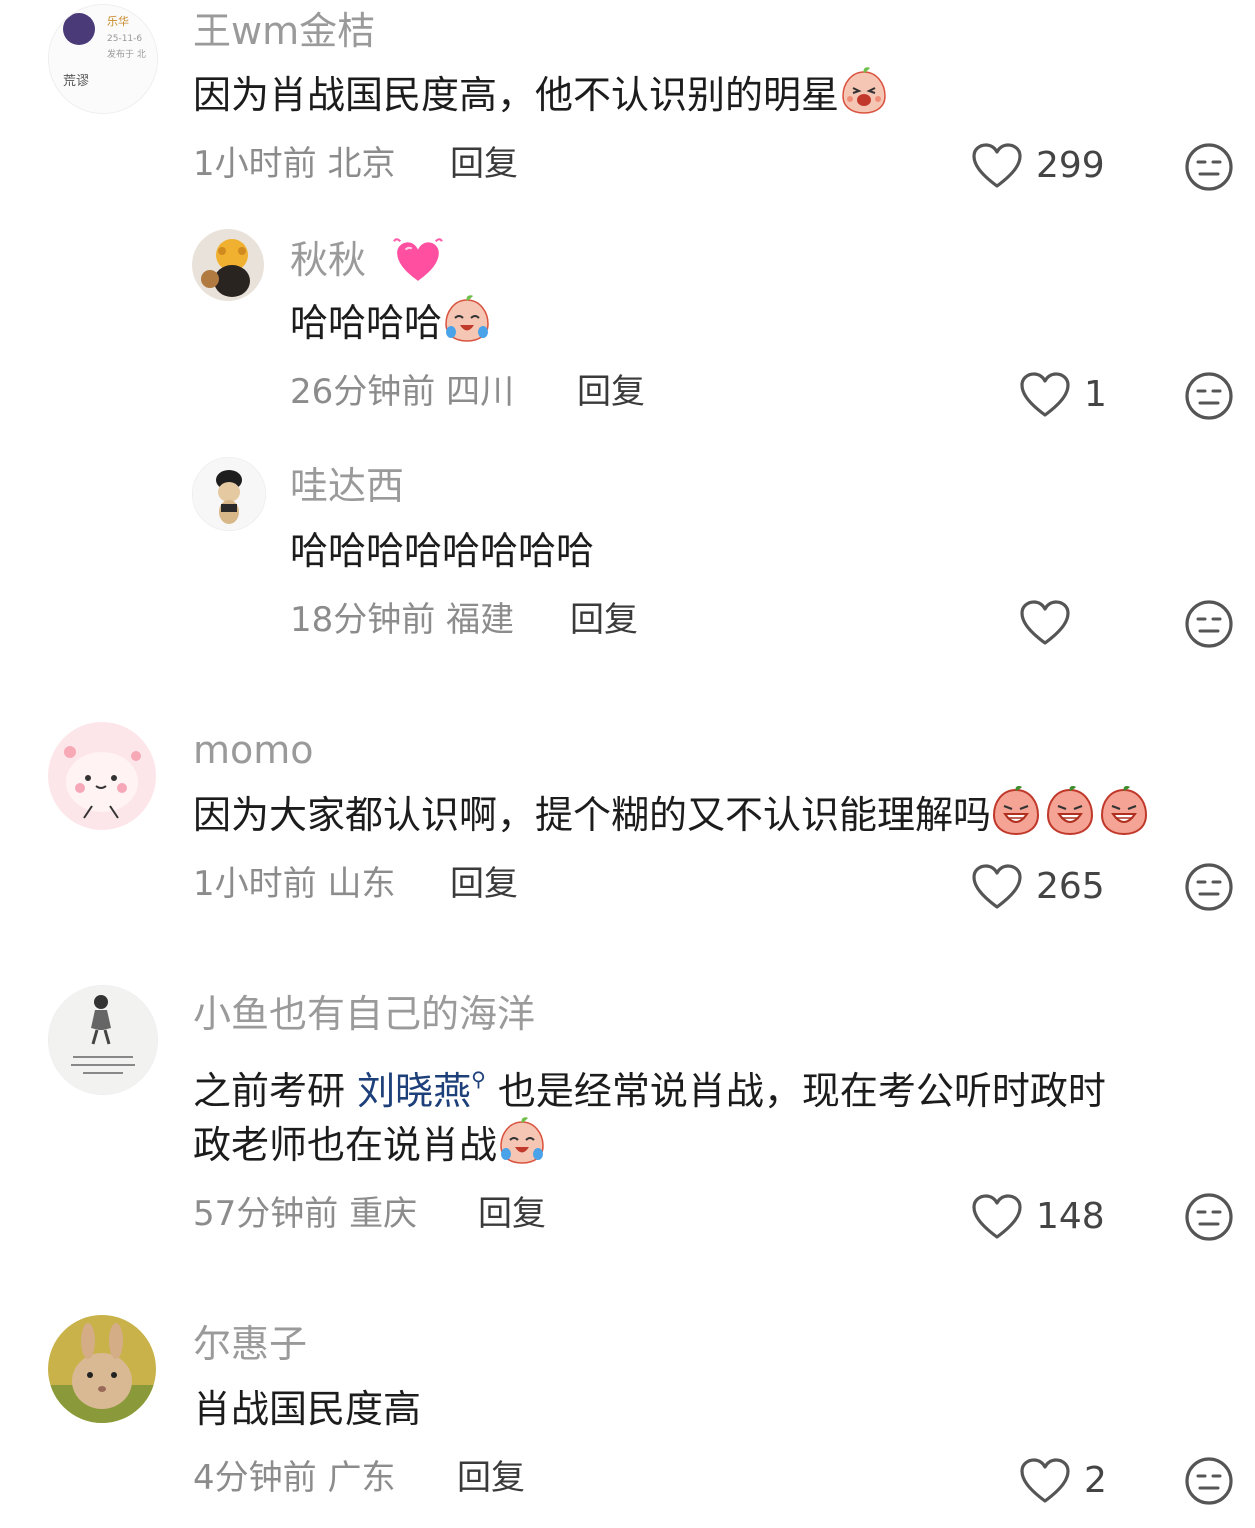  What do you see at coordinates (255, 1478) in the screenshot?
I see `comment-time: 4分钟前` at bounding box center [255, 1478].